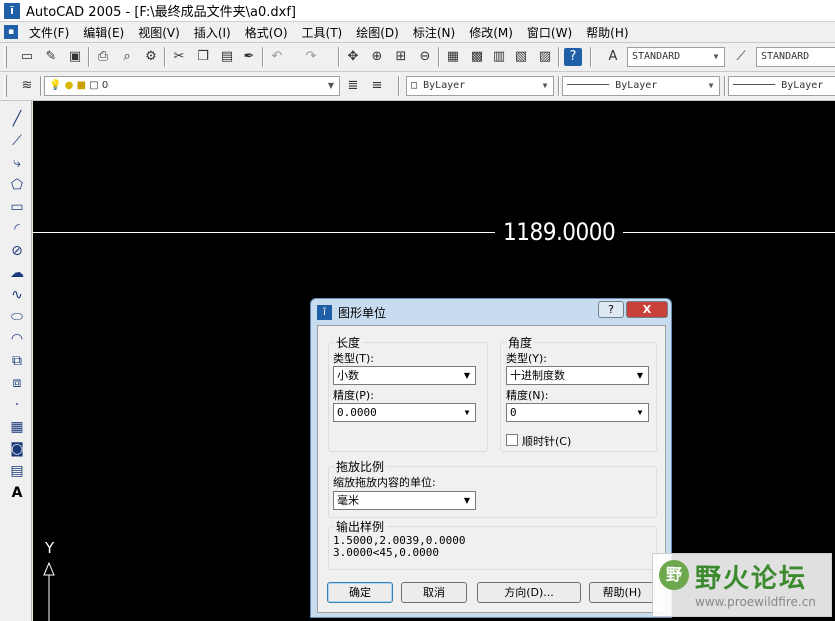  Describe the element at coordinates (49, 32) in the screenshot. I see `menu-file: 文件(F)` at that location.